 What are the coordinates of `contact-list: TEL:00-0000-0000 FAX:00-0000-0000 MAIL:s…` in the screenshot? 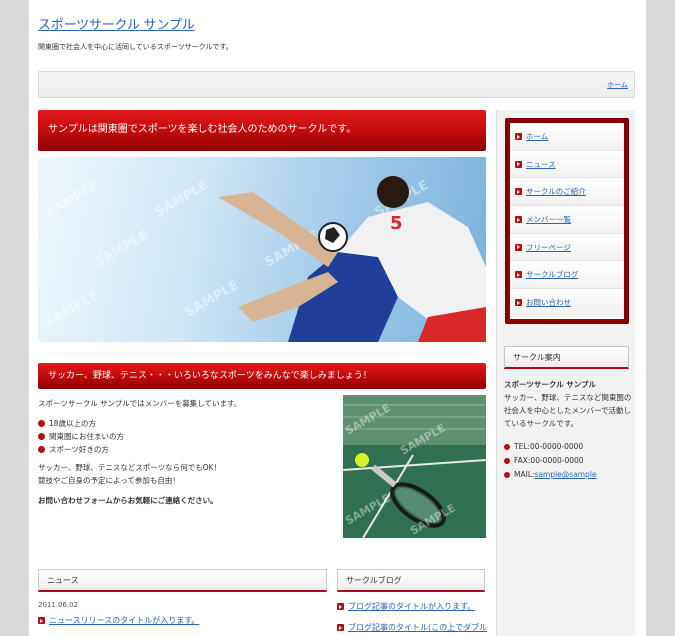 It's located at (568, 461).